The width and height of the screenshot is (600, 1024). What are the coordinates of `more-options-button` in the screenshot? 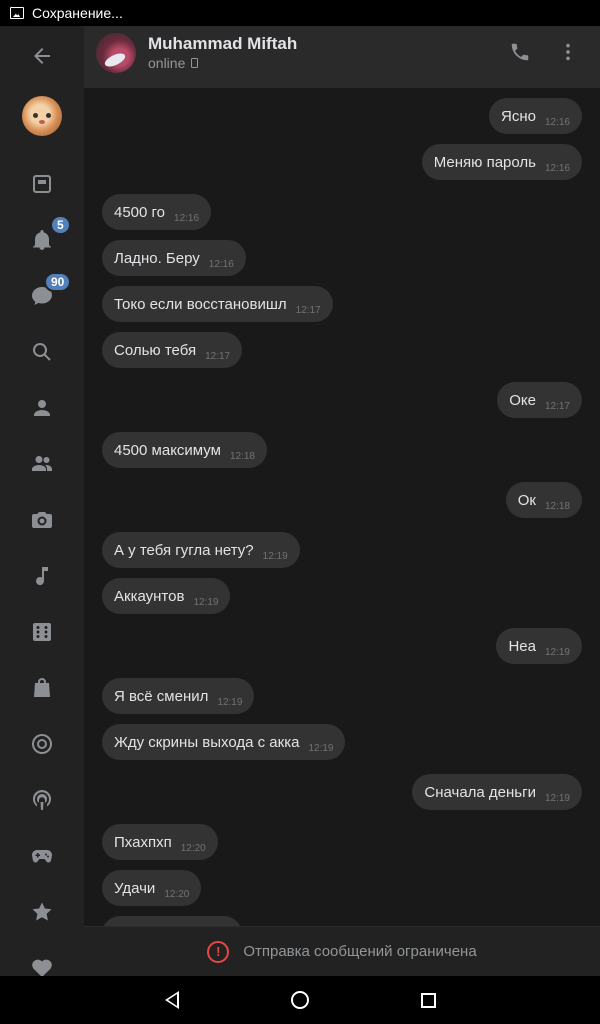 It's located at (568, 52).